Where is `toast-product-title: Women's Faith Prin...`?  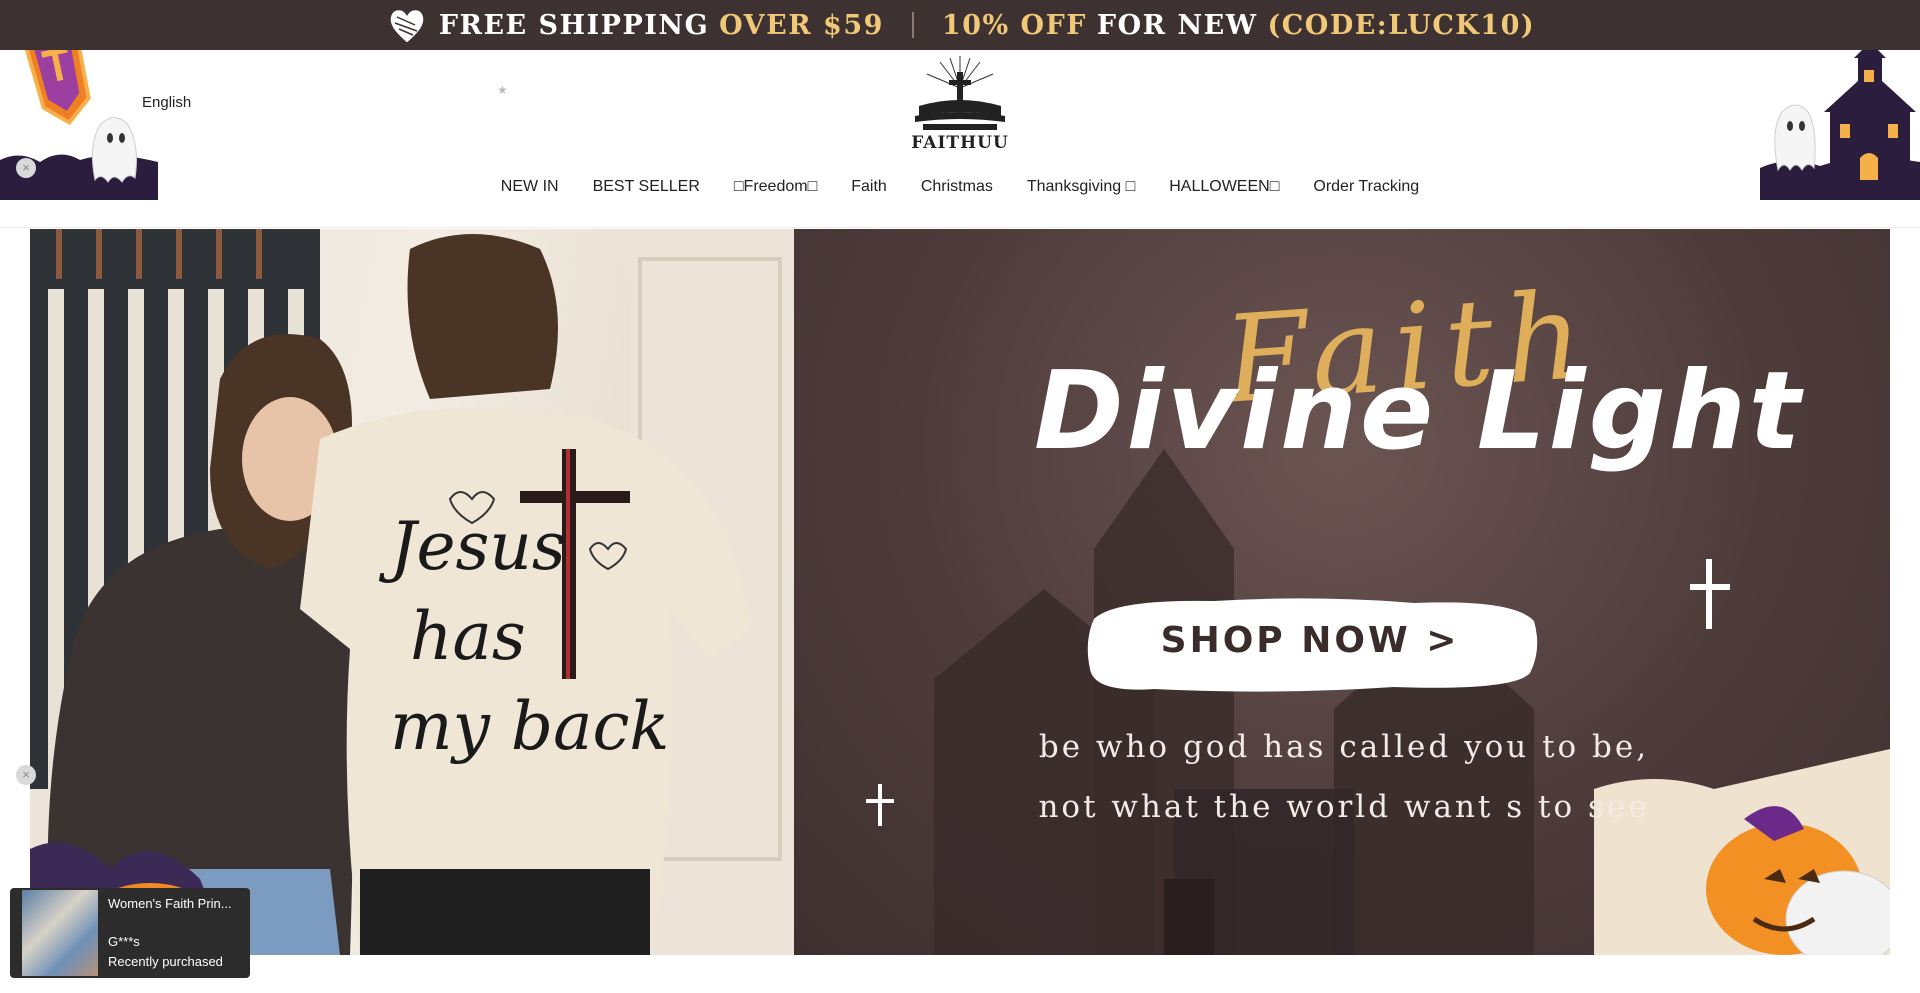
toast-product-title: Women's Faith Prin... is located at coordinates (170, 903).